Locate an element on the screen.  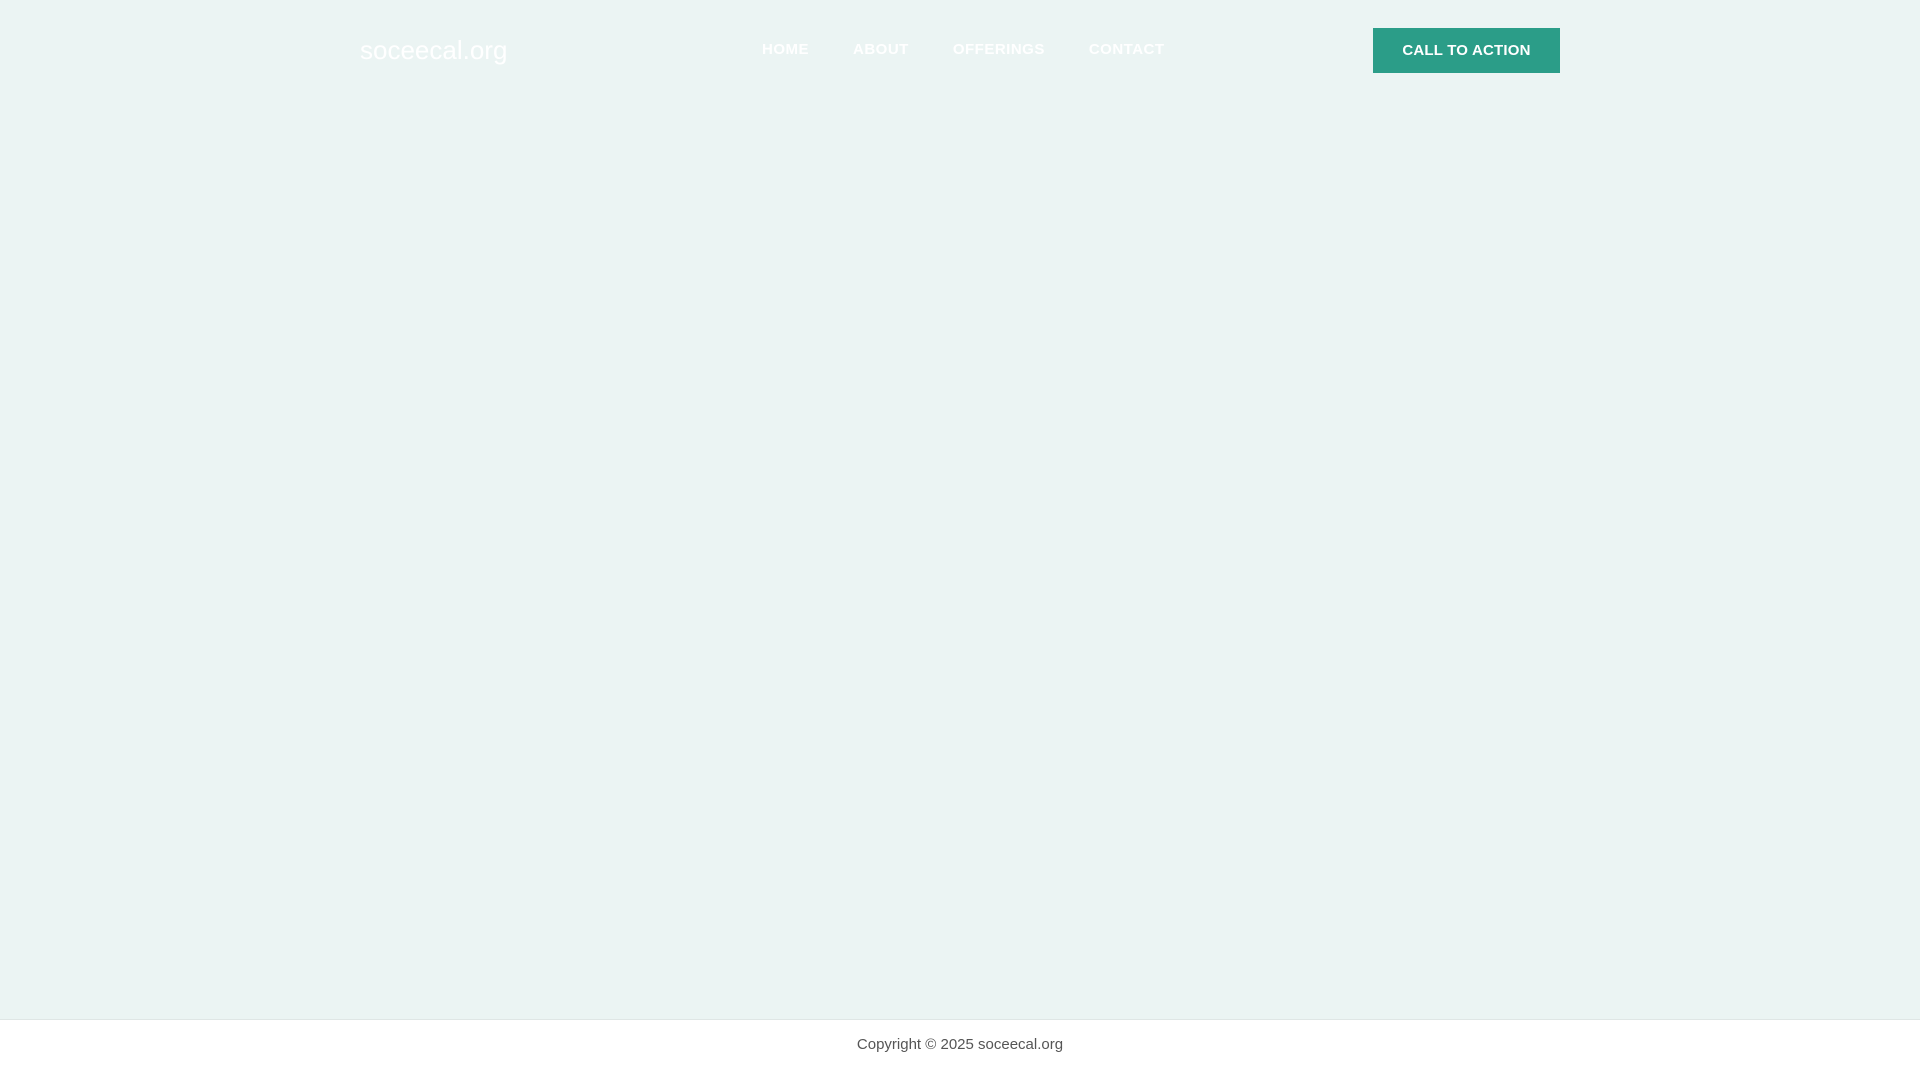
call-to-action-button: CALL TO ACTION is located at coordinates (1466, 50).